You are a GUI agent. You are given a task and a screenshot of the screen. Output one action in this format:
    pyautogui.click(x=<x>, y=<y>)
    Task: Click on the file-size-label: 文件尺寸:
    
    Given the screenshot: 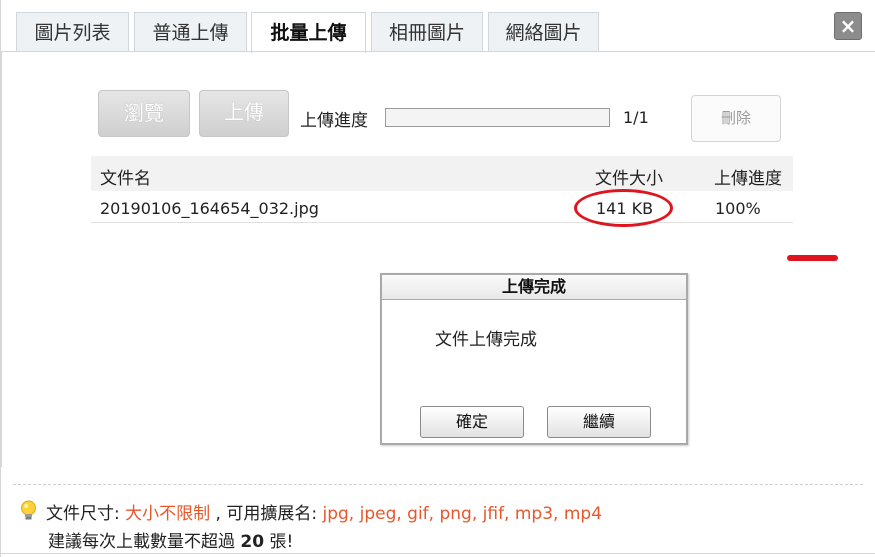 What is the action you would take?
    pyautogui.click(x=86, y=514)
    